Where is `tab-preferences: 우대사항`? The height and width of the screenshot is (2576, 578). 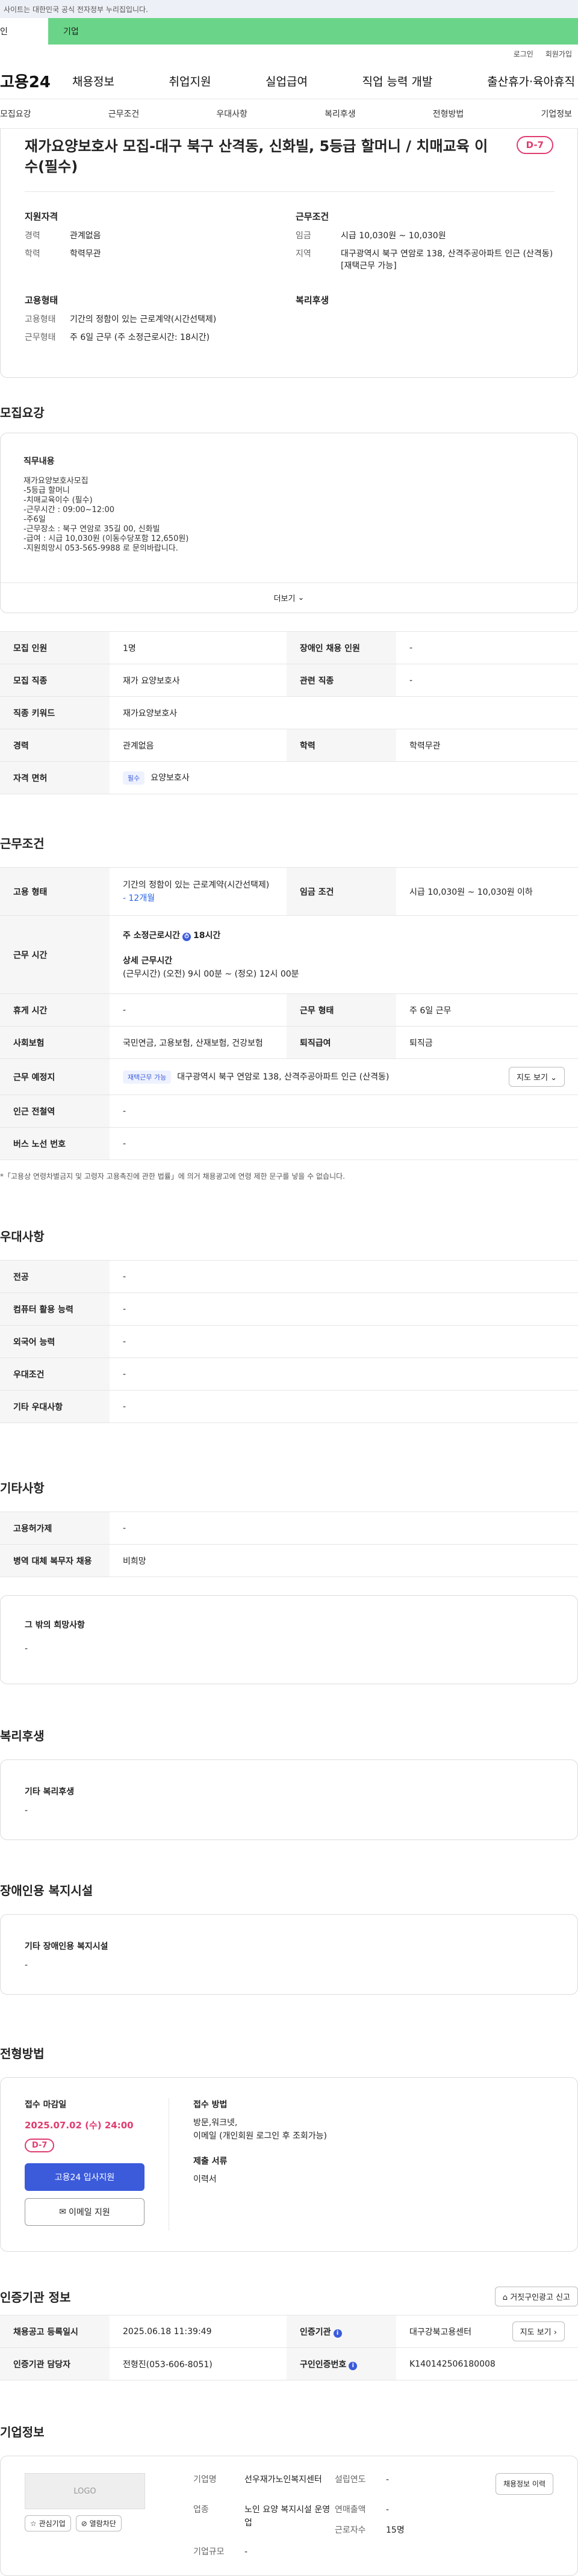 tab-preferences: 우대사항 is located at coordinates (231, 114).